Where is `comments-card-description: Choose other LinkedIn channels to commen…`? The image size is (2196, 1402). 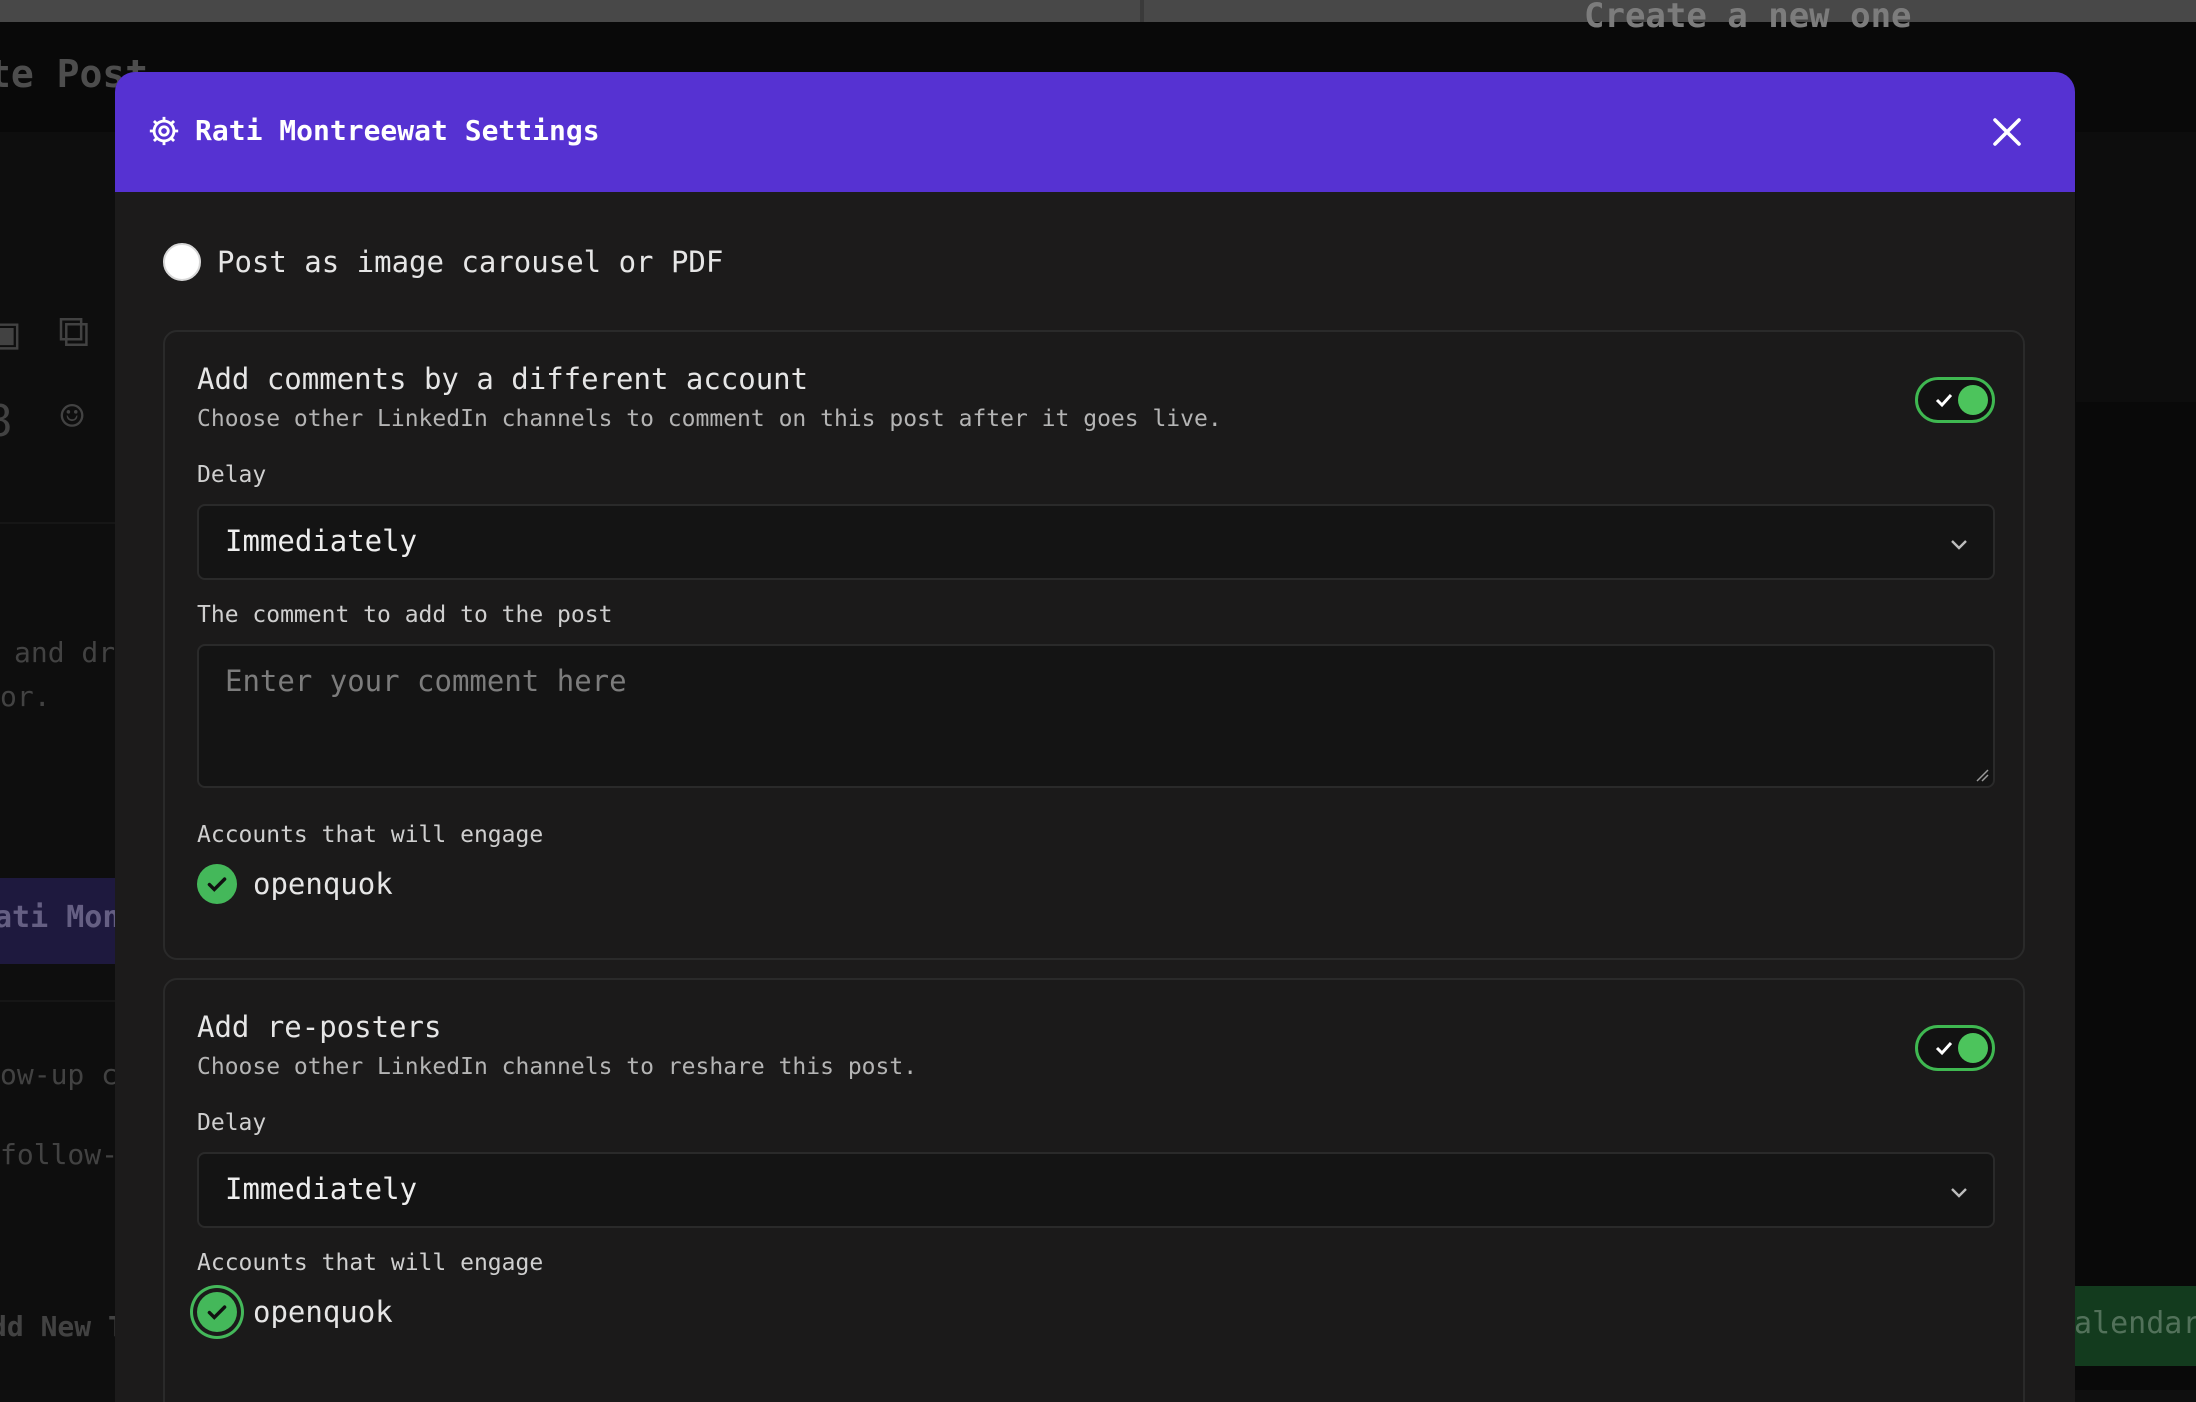
comments-card-description: Choose other LinkedIn channels to commen… is located at coordinates (709, 419).